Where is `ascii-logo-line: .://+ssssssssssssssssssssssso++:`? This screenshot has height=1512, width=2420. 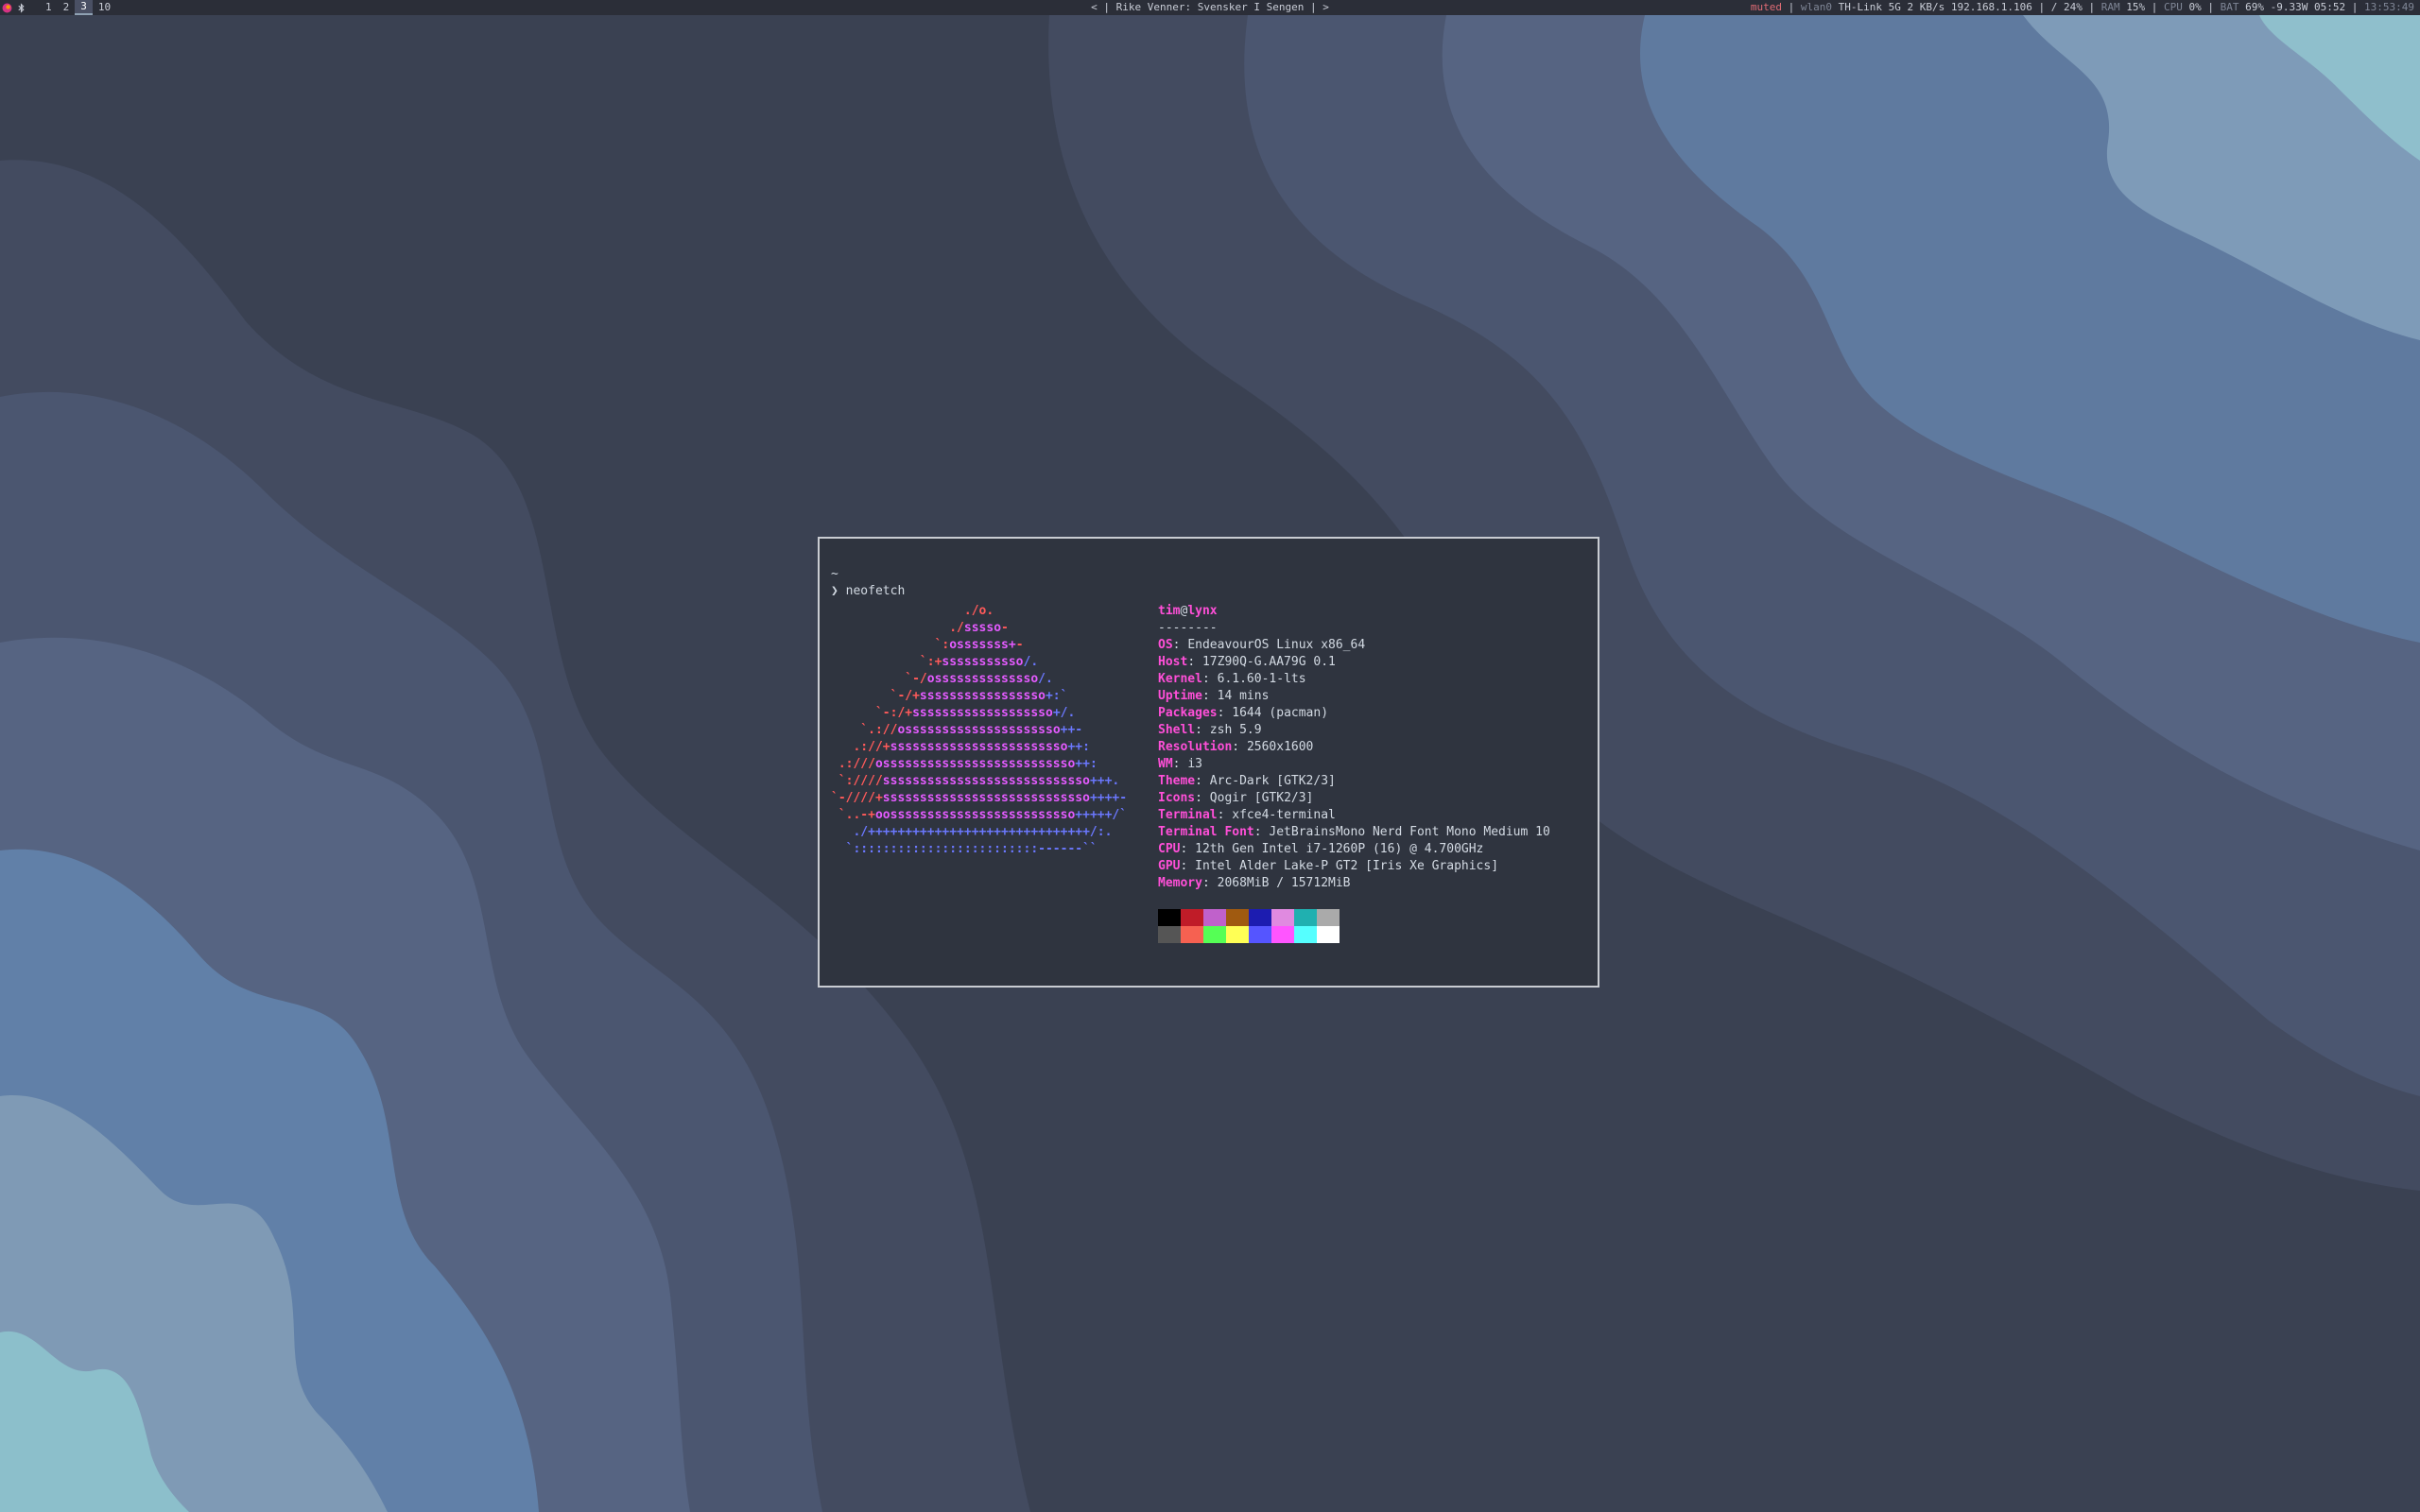 ascii-logo-line: .://+ssssssssssssssssssssssso++: is located at coordinates (979, 747).